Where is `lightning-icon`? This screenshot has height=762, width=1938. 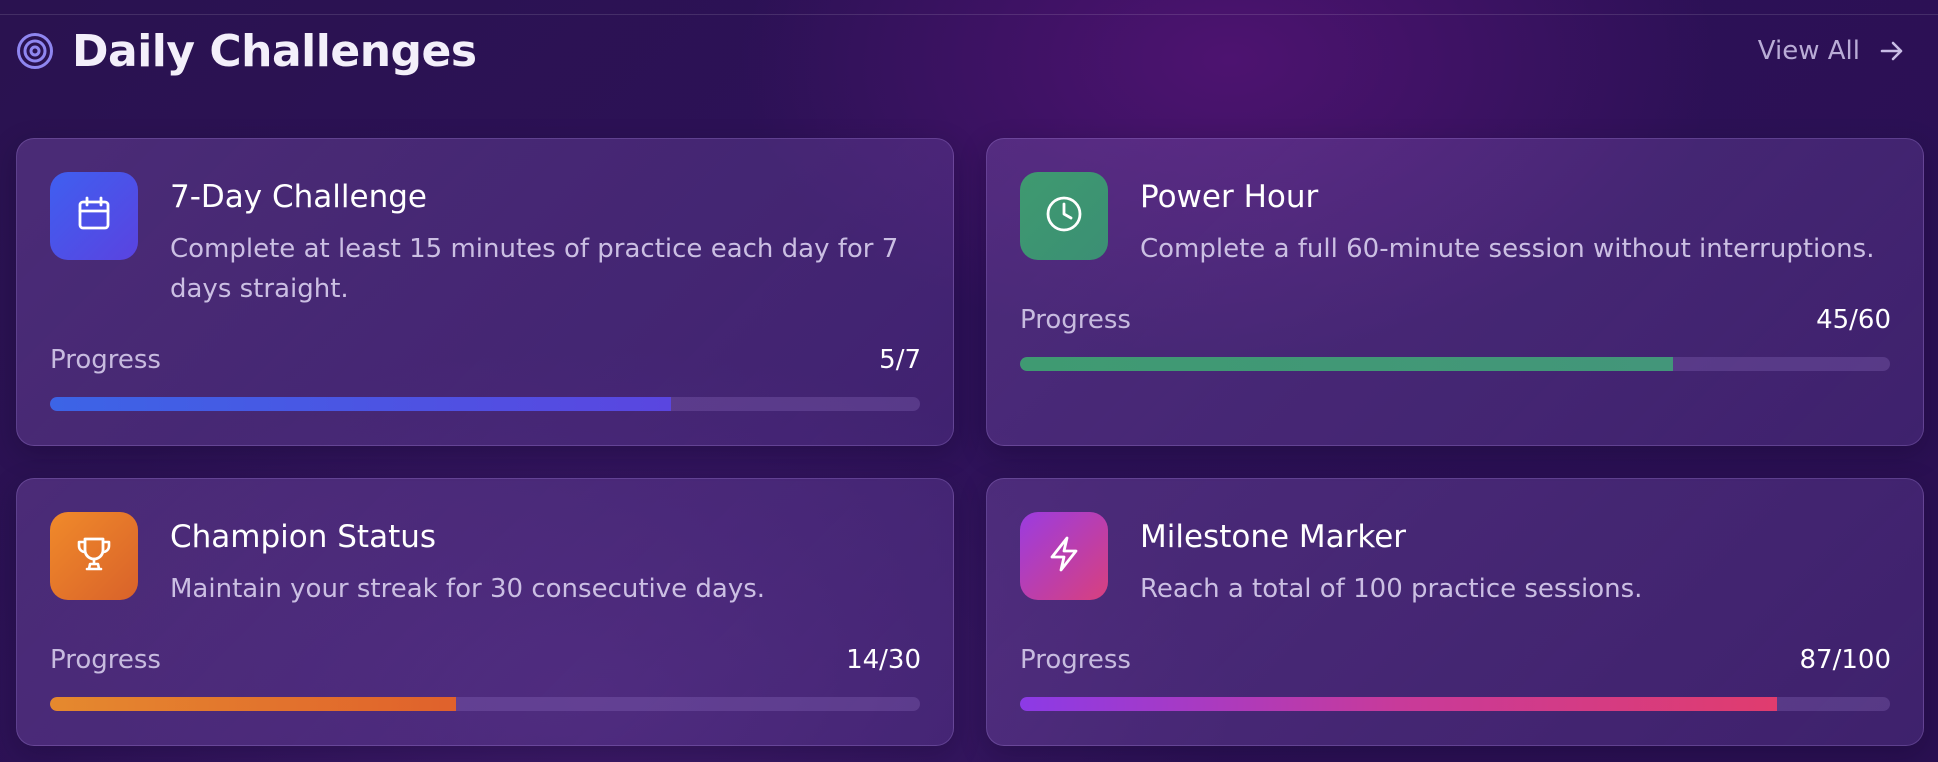 lightning-icon is located at coordinates (1064, 556).